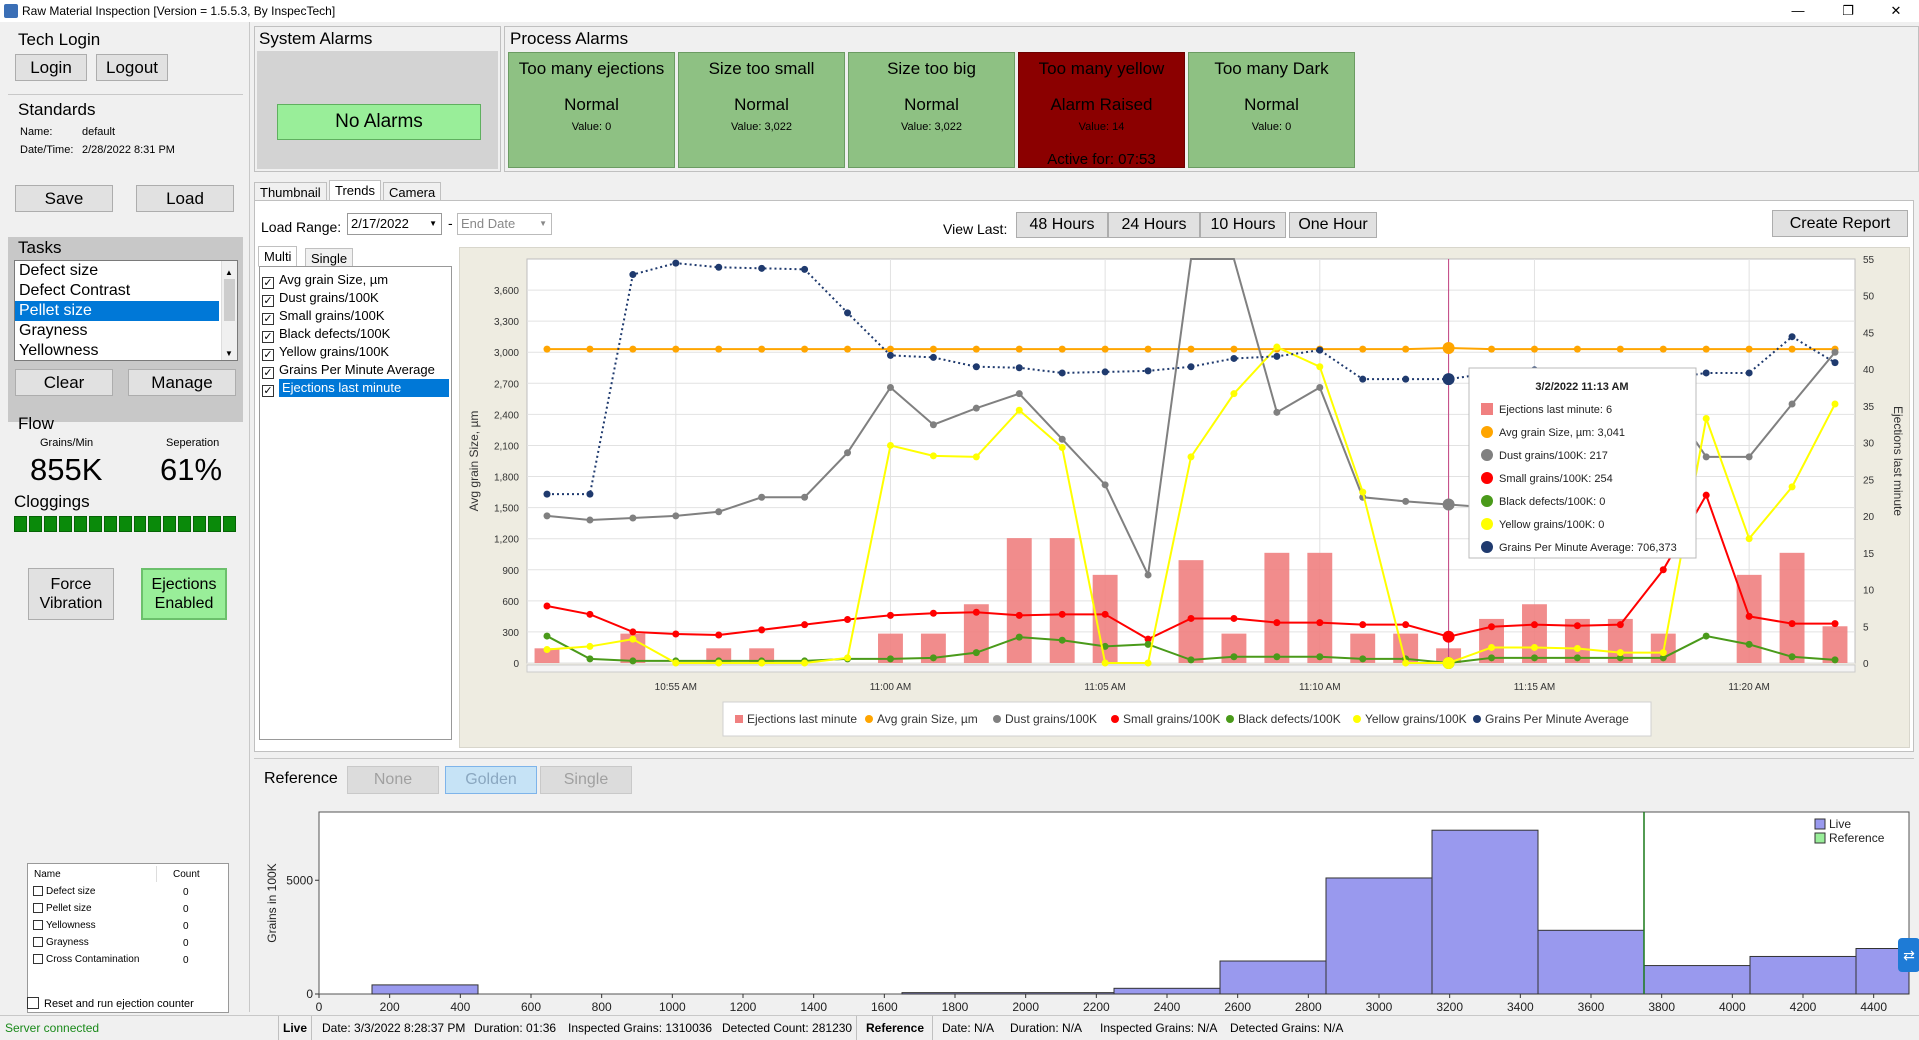 This screenshot has width=1919, height=1040. Describe the element at coordinates (1898, 461) in the screenshot. I see `y2-axis-label: Ejections last minute` at that location.